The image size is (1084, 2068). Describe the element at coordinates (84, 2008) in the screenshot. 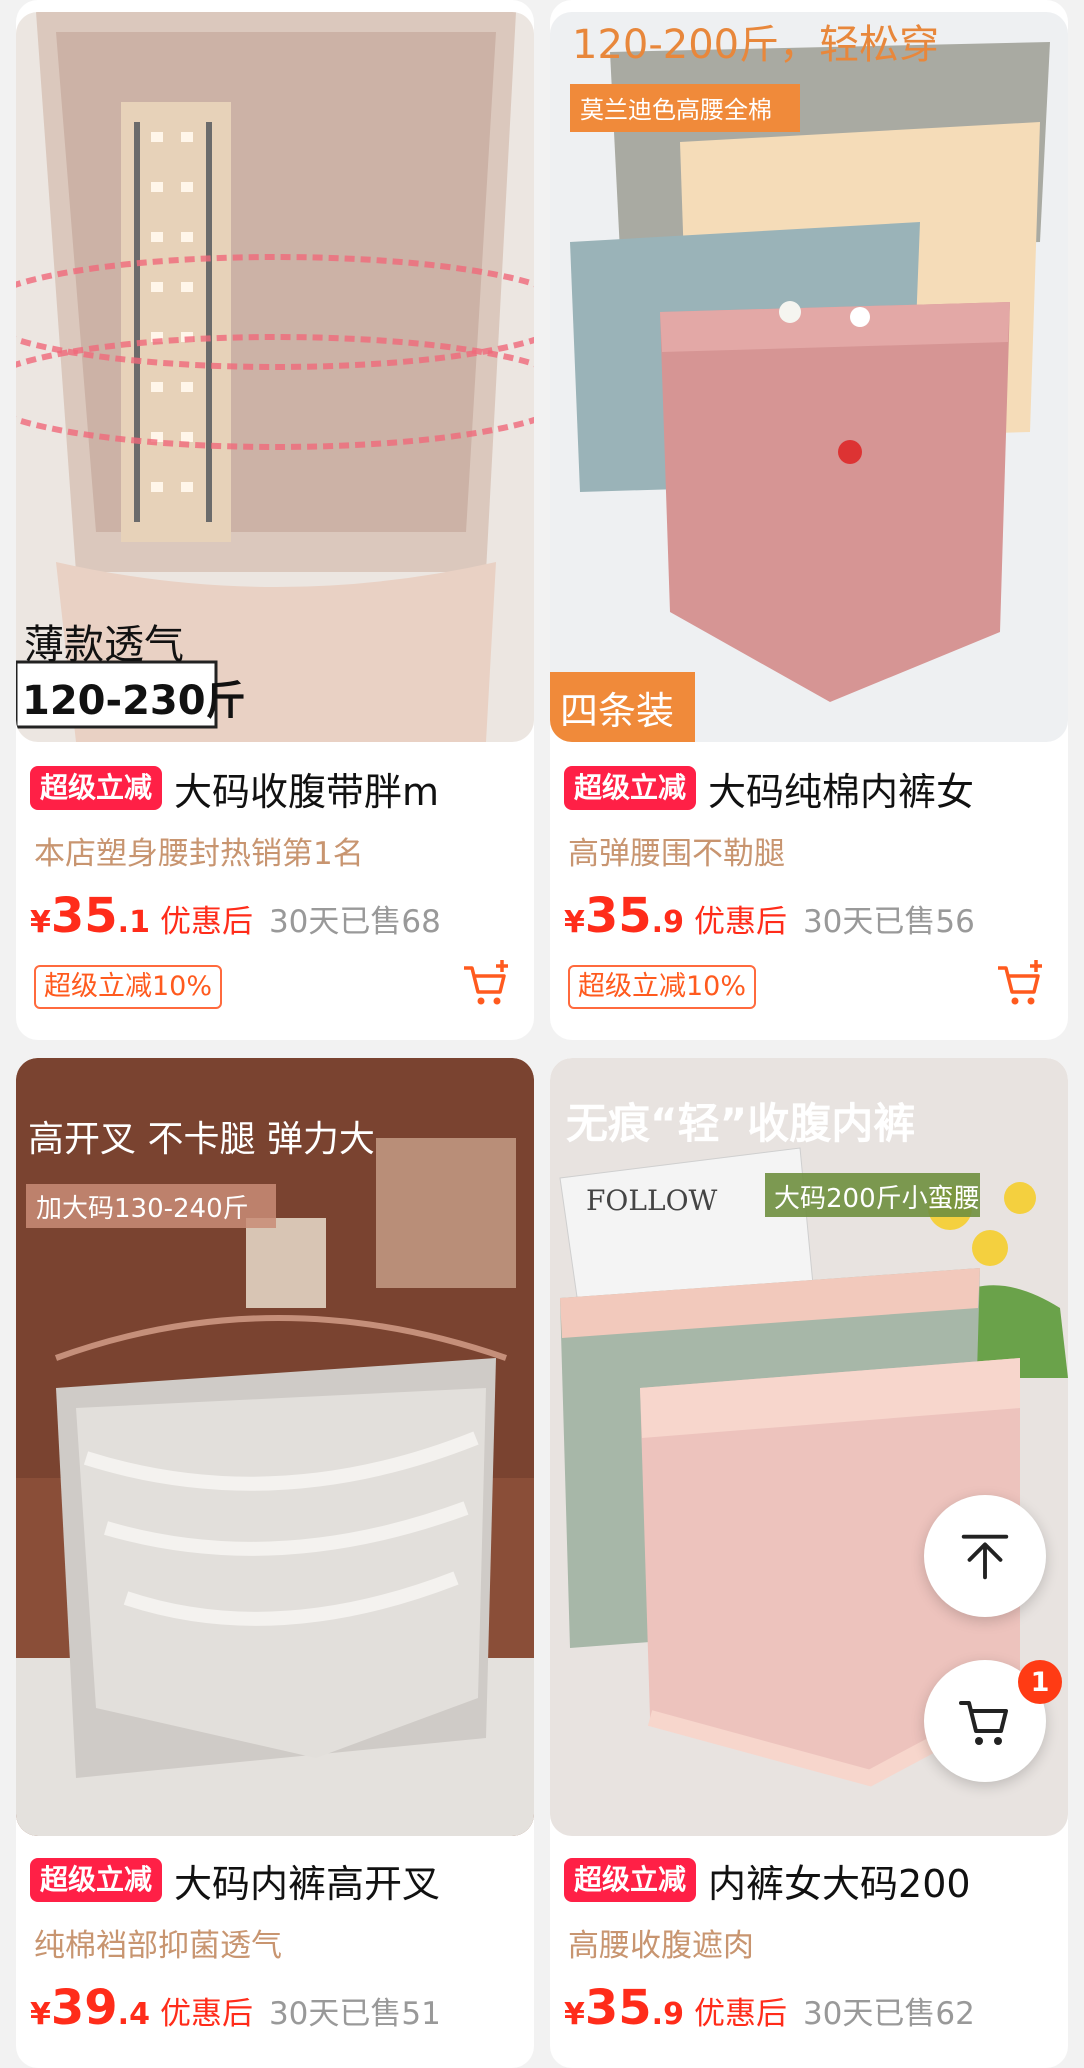

I see `price-integer: 39` at that location.